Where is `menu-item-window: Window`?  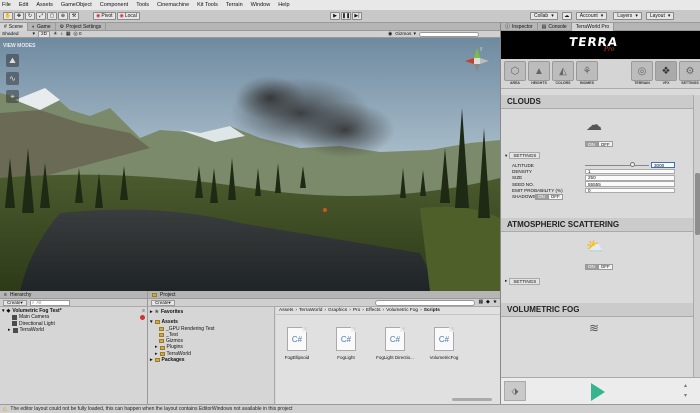
menu-item-window: Window is located at coordinates (261, 5).